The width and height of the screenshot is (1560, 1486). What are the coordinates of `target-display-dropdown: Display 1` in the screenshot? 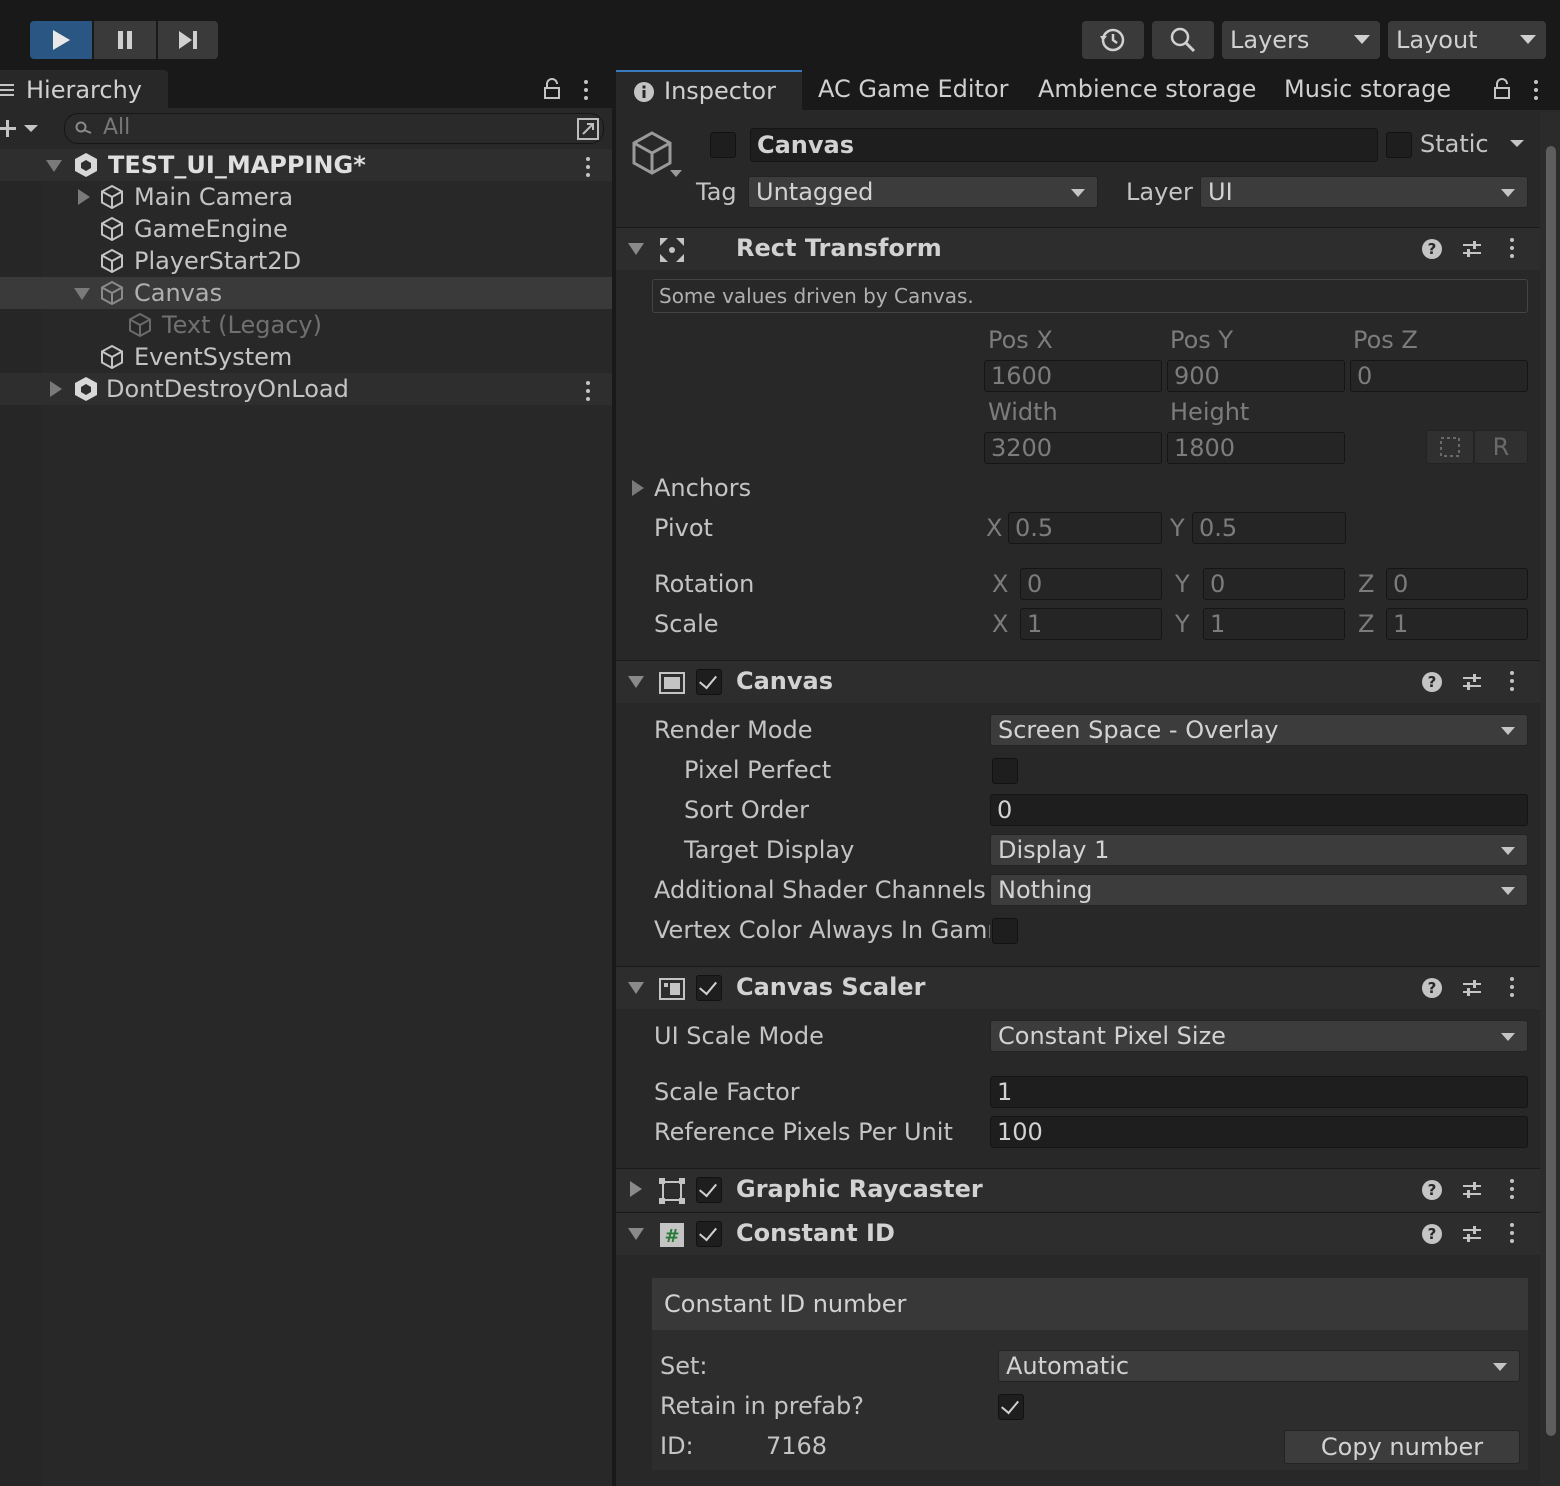 It's located at (1259, 850).